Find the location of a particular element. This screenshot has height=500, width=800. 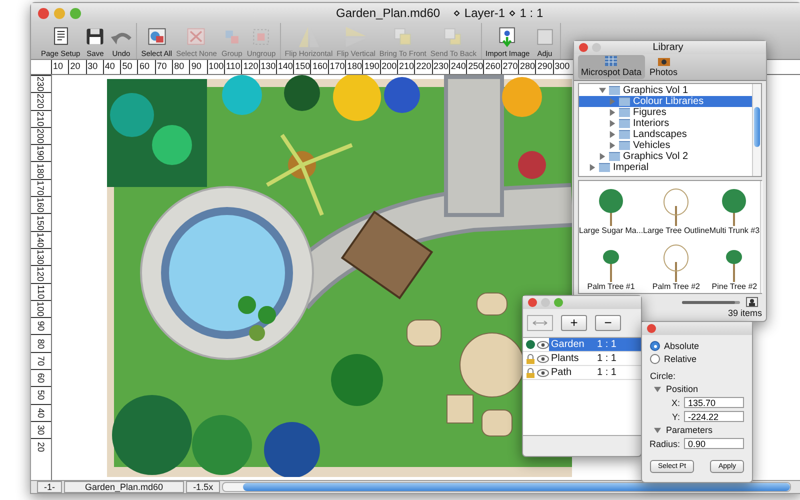

tree-item: Interiors is located at coordinates (665, 123).